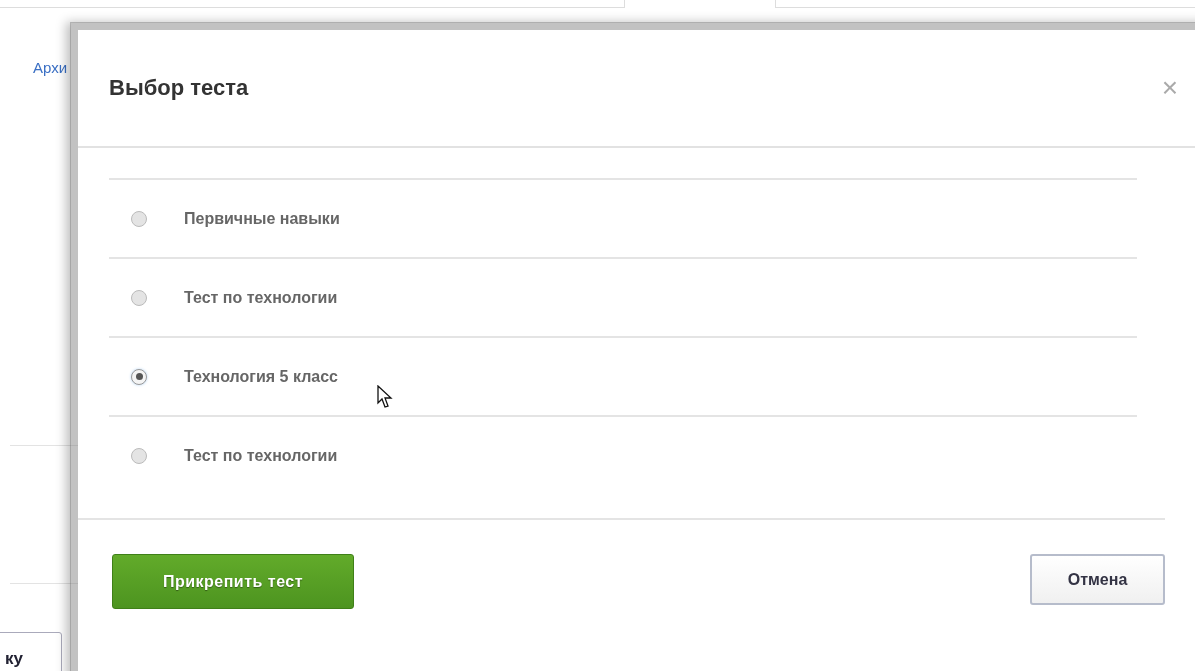  What do you see at coordinates (261, 376) in the screenshot?
I see `option-label: Технология 5 класс` at bounding box center [261, 376].